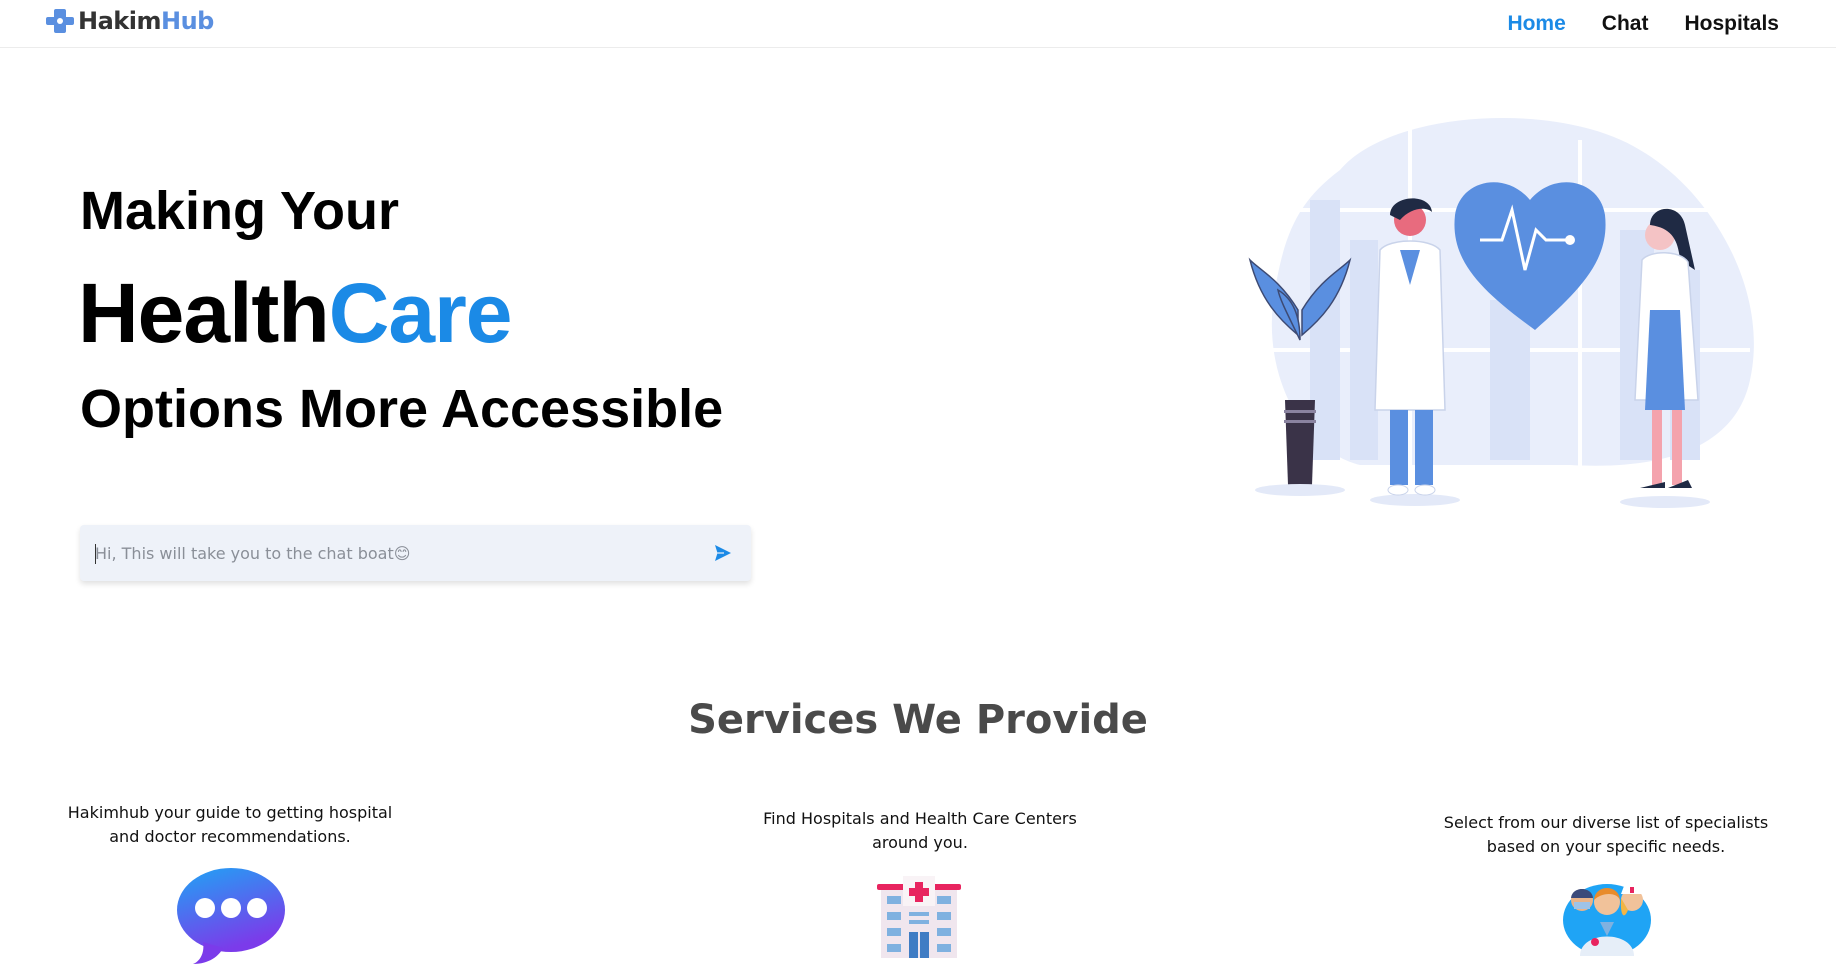 The height and width of the screenshot is (970, 1836). I want to click on send-icon, so click(723, 553).